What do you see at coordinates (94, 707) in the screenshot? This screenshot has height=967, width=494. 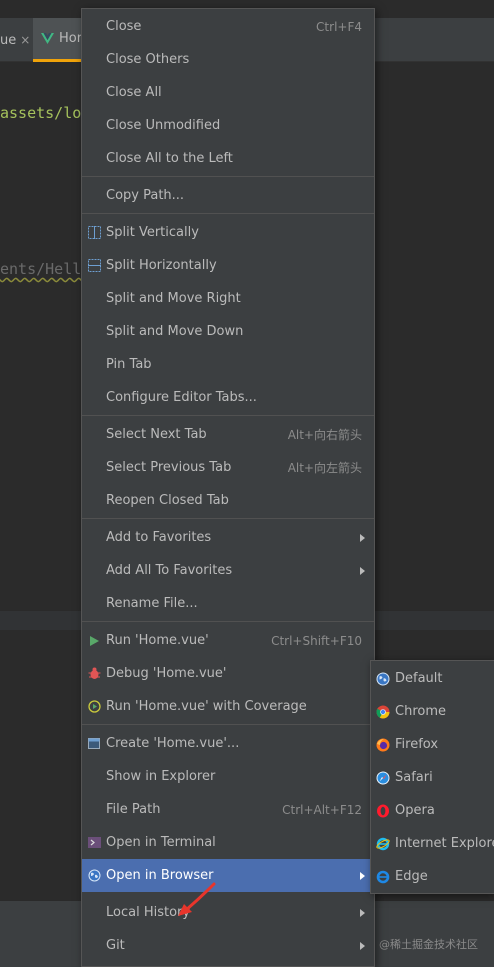 I see `coverage-icon` at bounding box center [94, 707].